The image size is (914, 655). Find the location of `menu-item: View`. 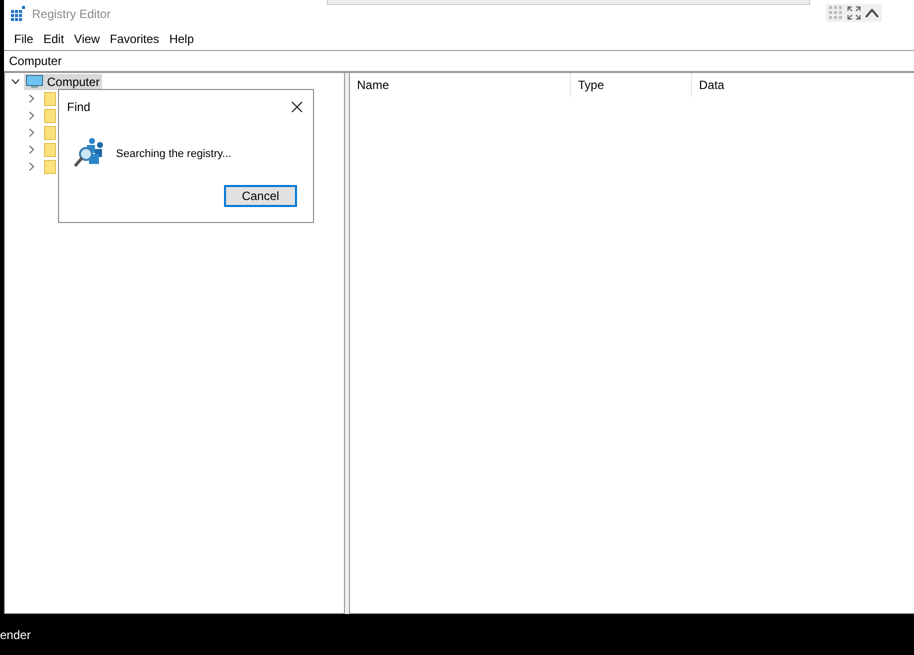

menu-item: View is located at coordinates (87, 39).